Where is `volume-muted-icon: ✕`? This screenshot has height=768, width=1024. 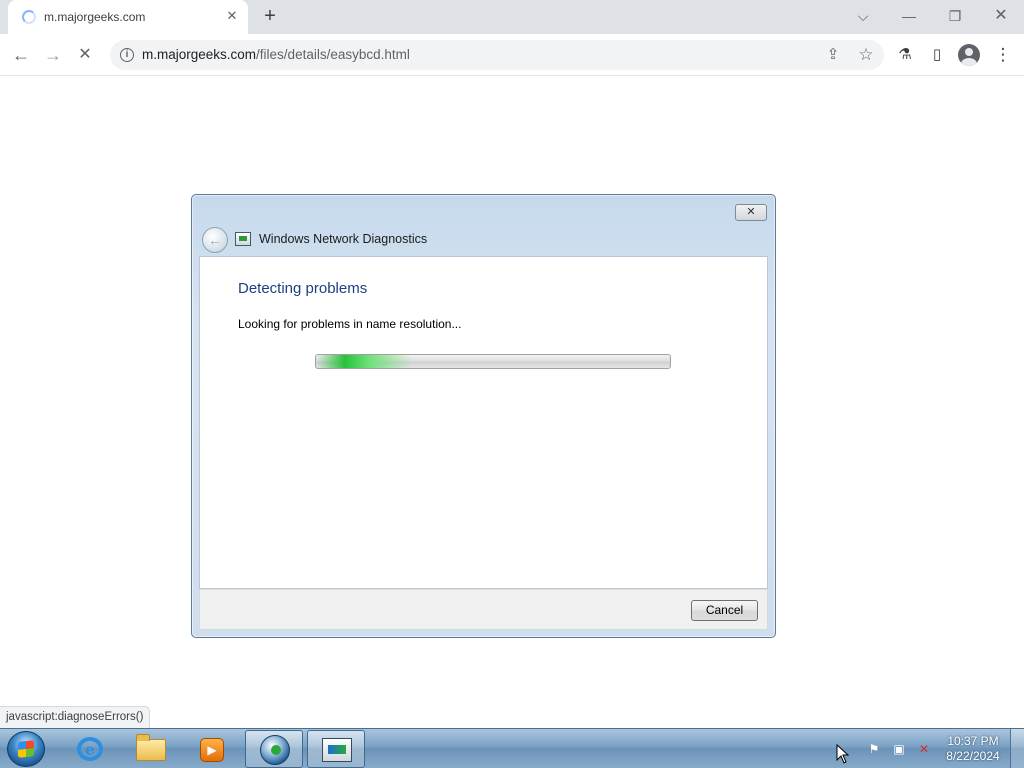 volume-muted-icon: ✕ is located at coordinates (924, 749).